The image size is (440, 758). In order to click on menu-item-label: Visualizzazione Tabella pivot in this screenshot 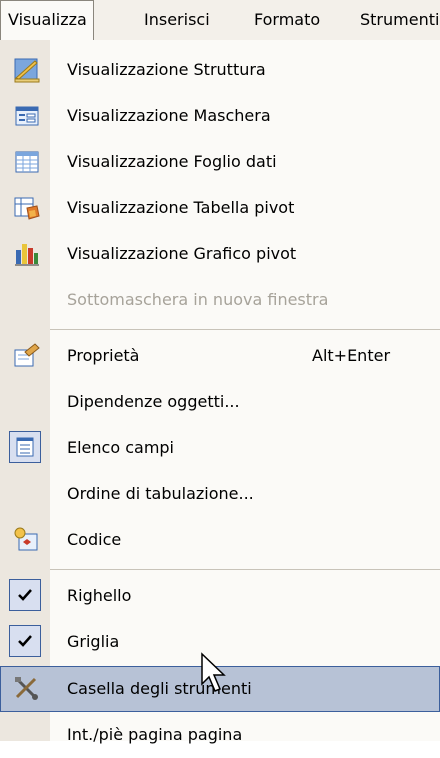, I will do `click(181, 207)`.